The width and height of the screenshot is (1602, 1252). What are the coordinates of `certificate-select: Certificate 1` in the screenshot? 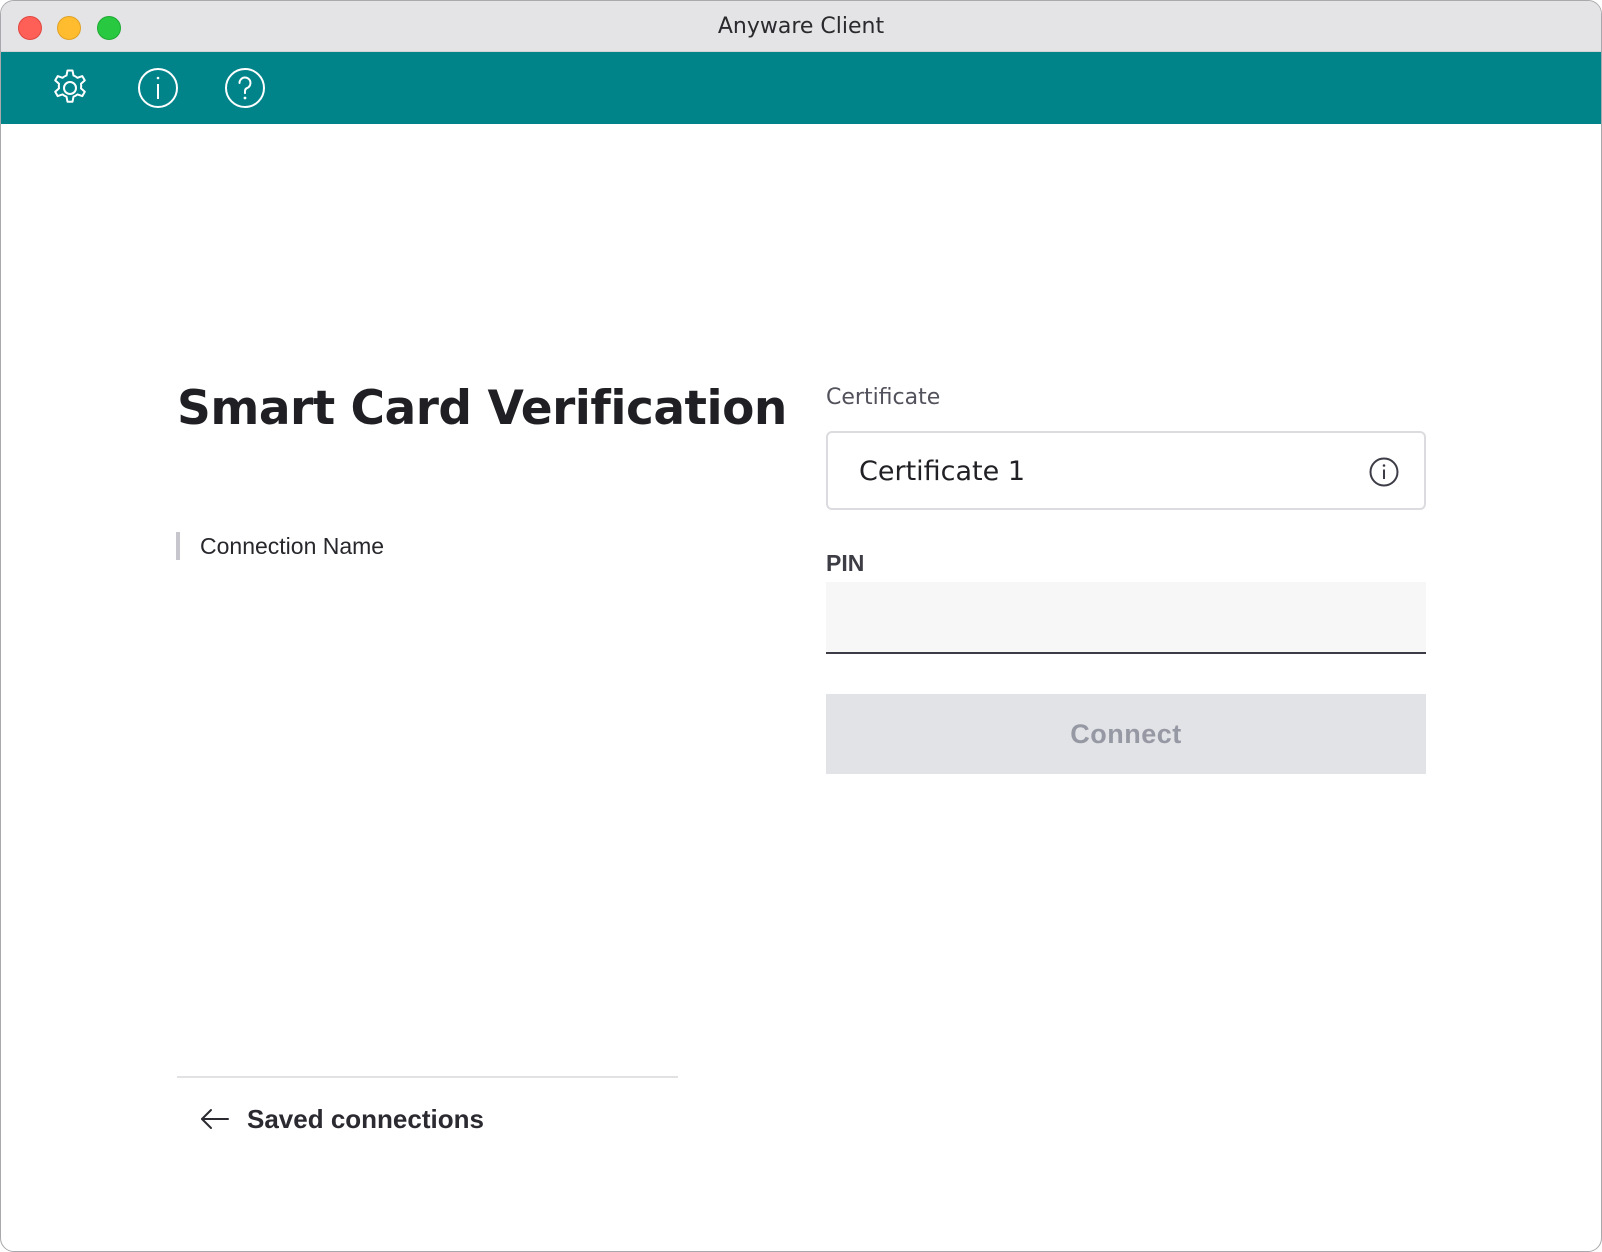 It's located at (1126, 470).